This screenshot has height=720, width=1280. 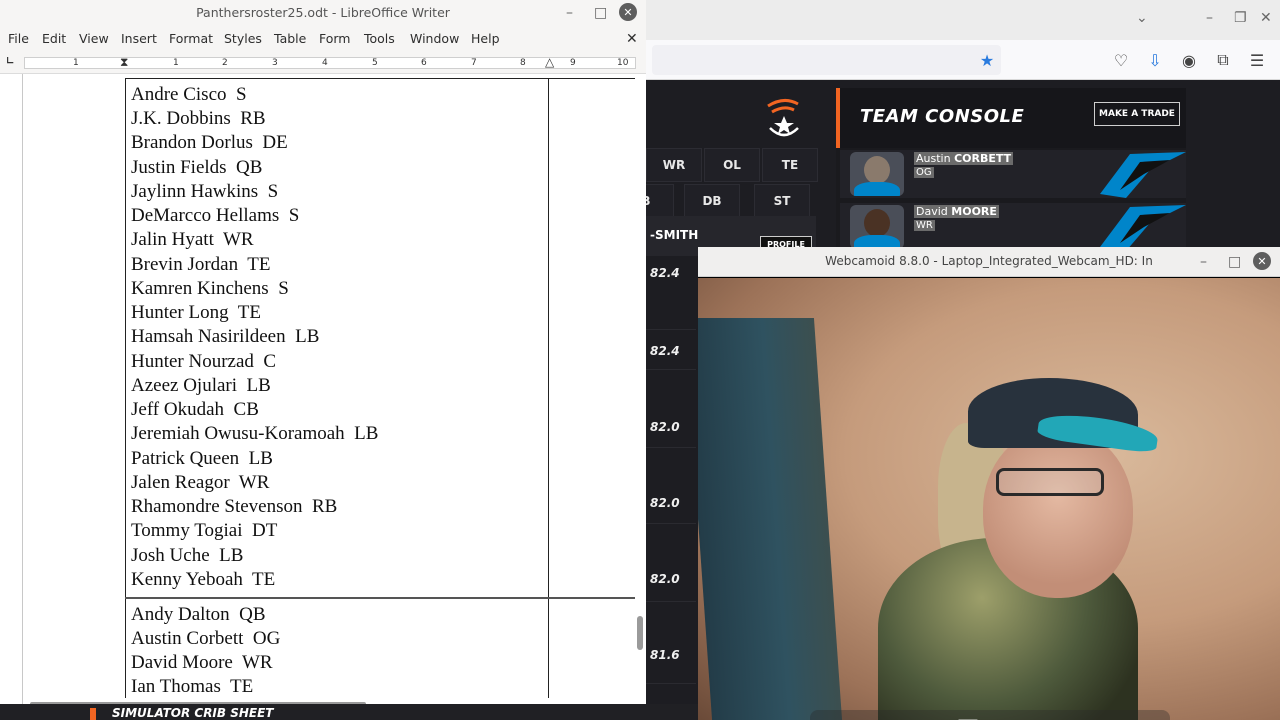 What do you see at coordinates (196, 168) in the screenshot?
I see `roster-entry: Justin Fields QB` at bounding box center [196, 168].